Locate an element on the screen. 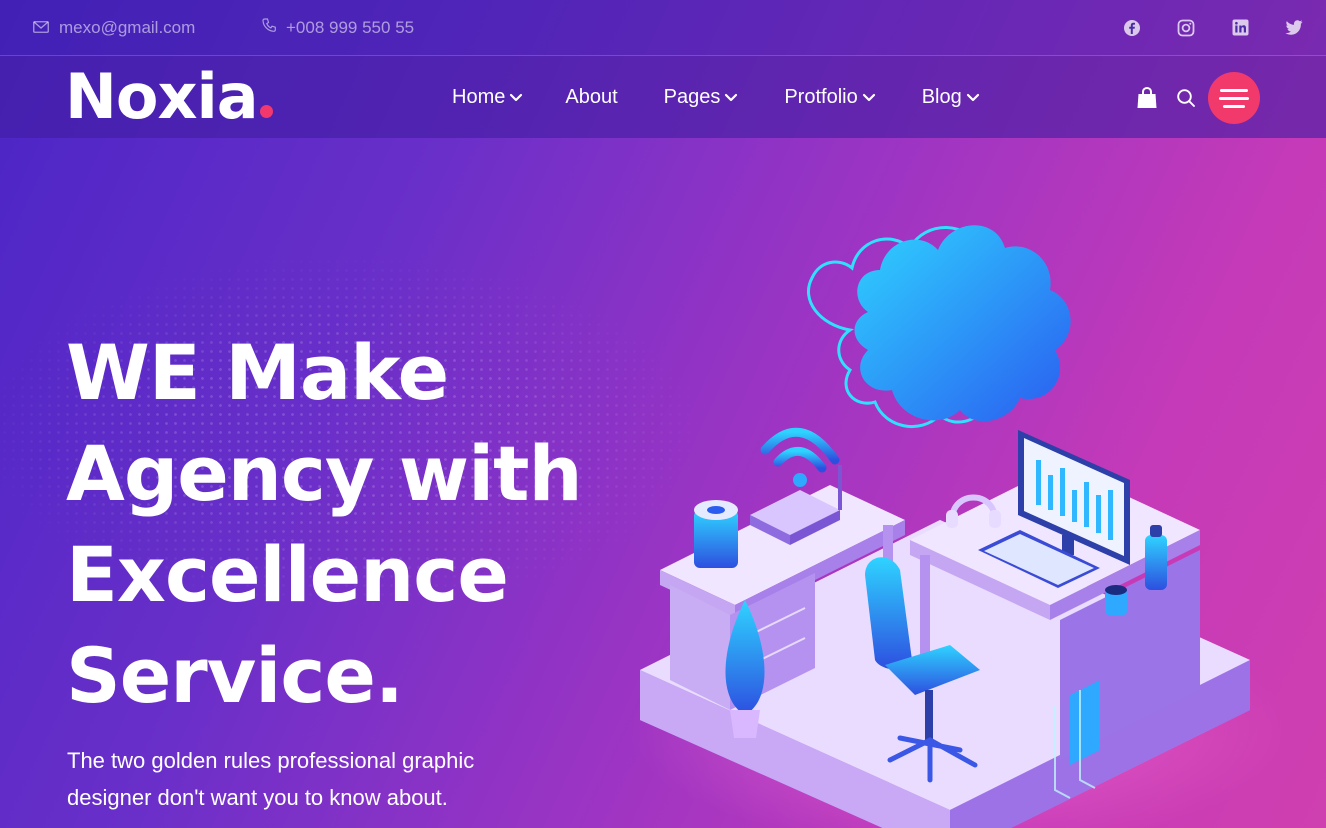  nav-item-blog: Blog is located at coordinates (951, 97).